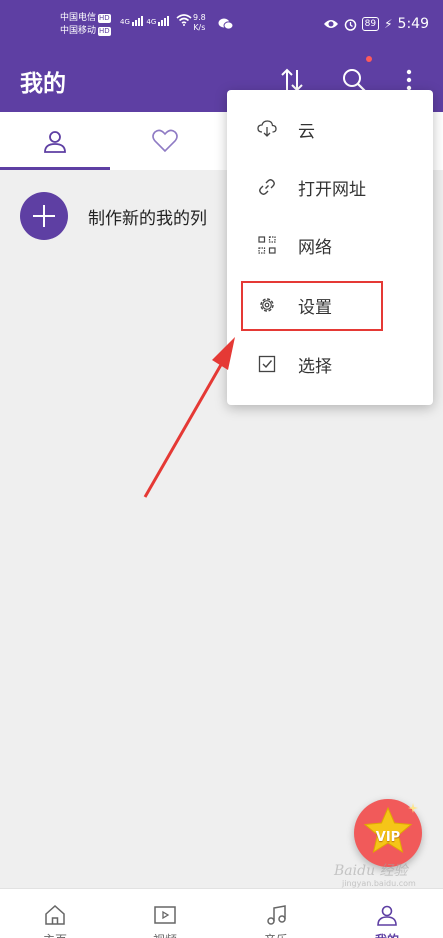  Describe the element at coordinates (409, 80) in the screenshot. I see `more-vert-icon` at that location.